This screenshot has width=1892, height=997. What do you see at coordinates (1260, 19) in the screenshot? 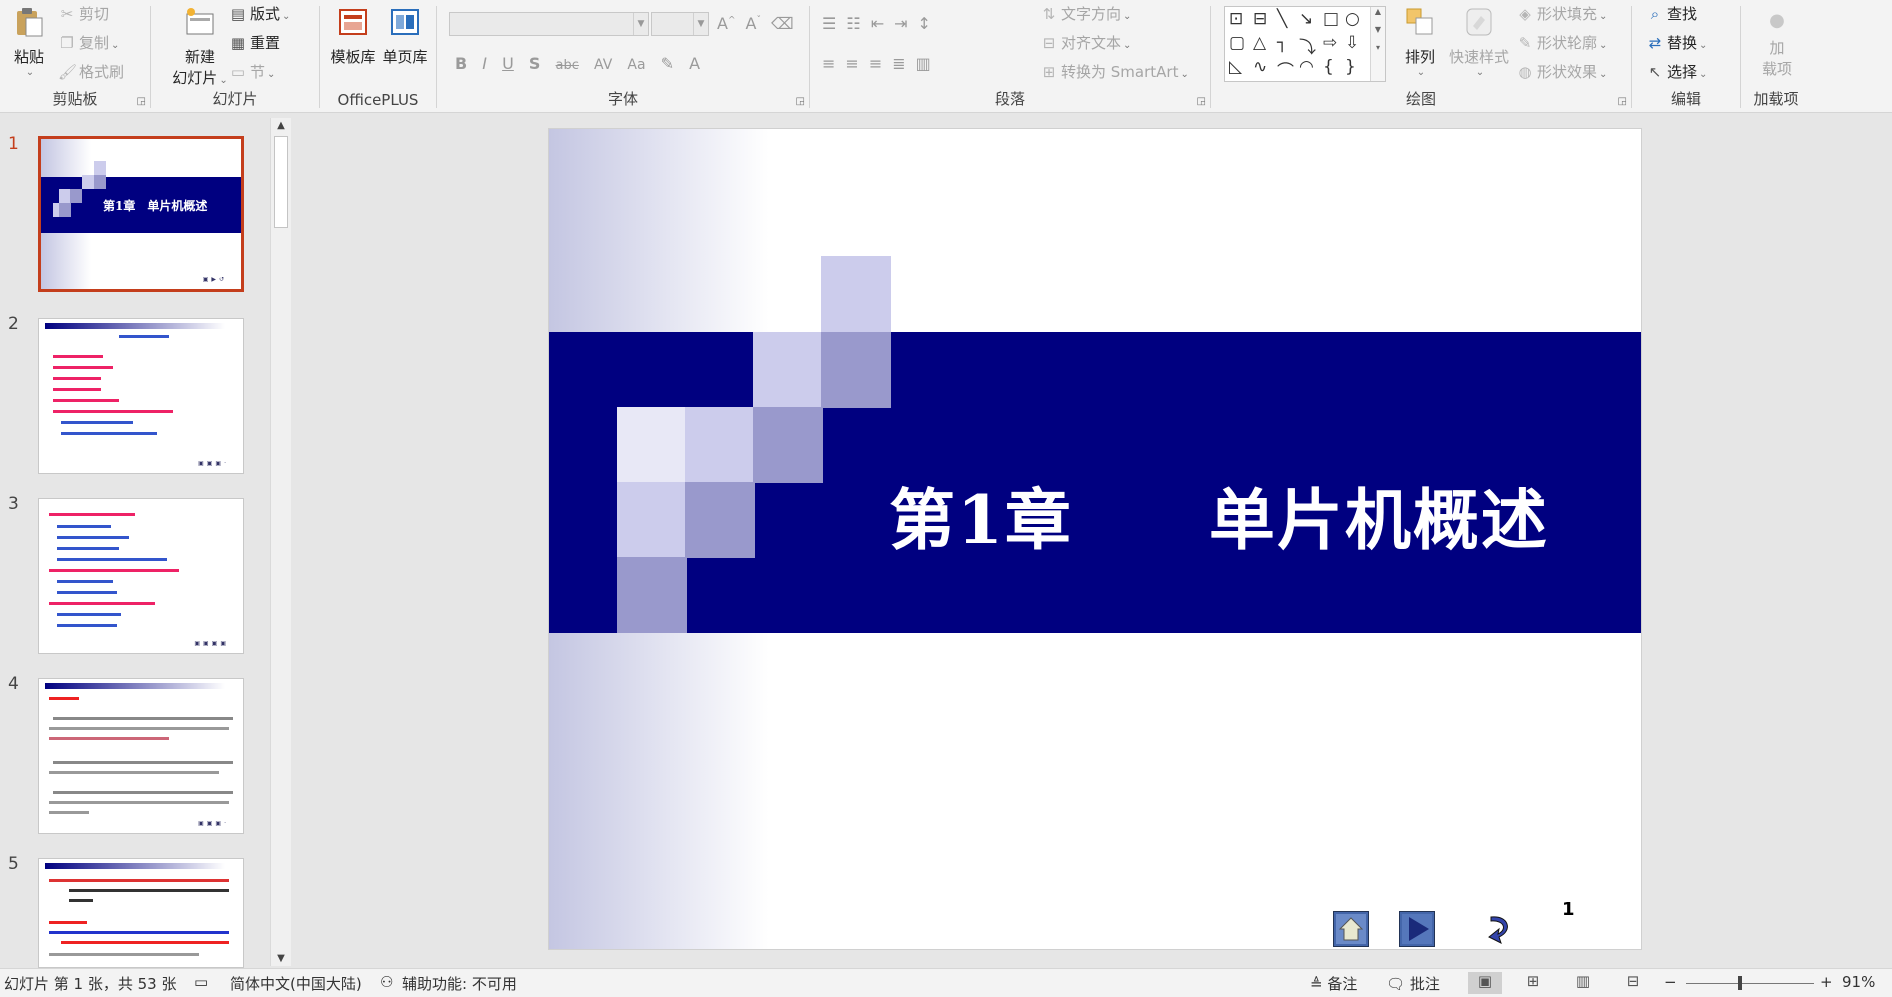
I see `vertical-textbox-shape-icon: ⊟` at bounding box center [1260, 19].